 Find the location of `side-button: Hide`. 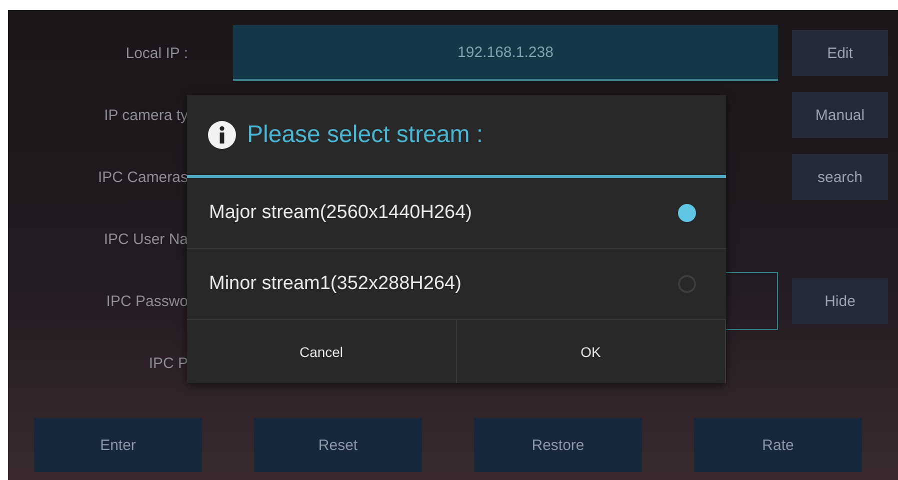

side-button: Hide is located at coordinates (840, 301).